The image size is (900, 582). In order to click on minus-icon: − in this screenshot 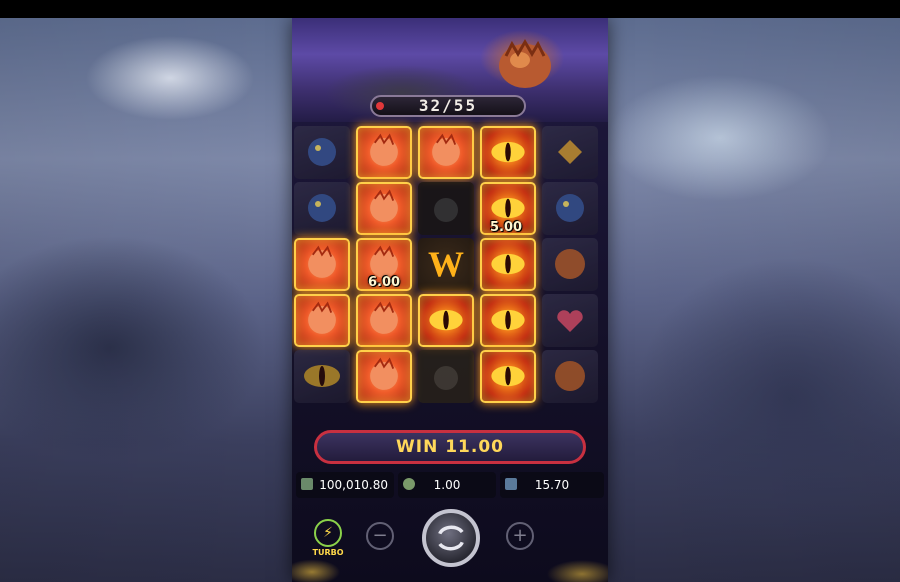, I will do `click(380, 535)`.